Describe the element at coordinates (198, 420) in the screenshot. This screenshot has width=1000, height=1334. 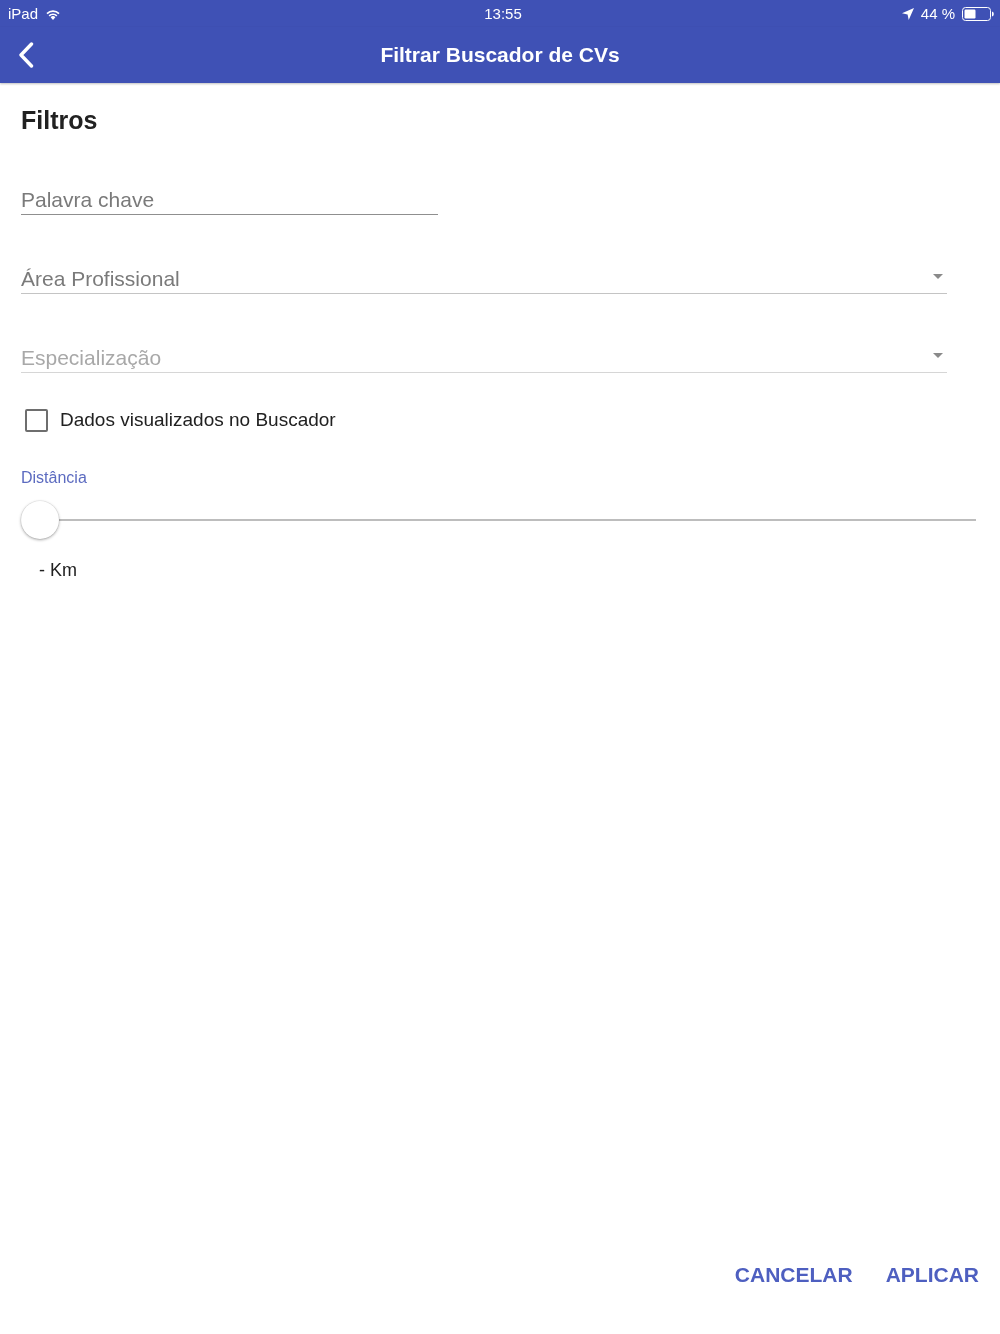
I see `checkbox-label: Dados visualizados no Buscador` at that location.